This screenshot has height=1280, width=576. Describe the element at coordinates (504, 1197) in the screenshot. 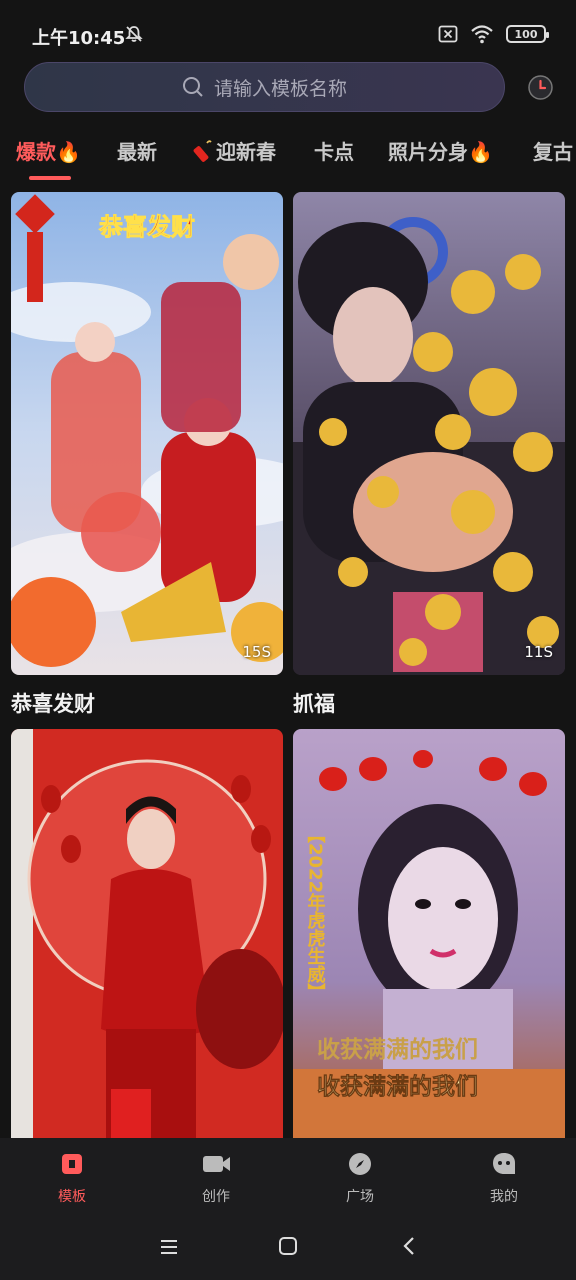

I see `nav-label: 我的` at that location.